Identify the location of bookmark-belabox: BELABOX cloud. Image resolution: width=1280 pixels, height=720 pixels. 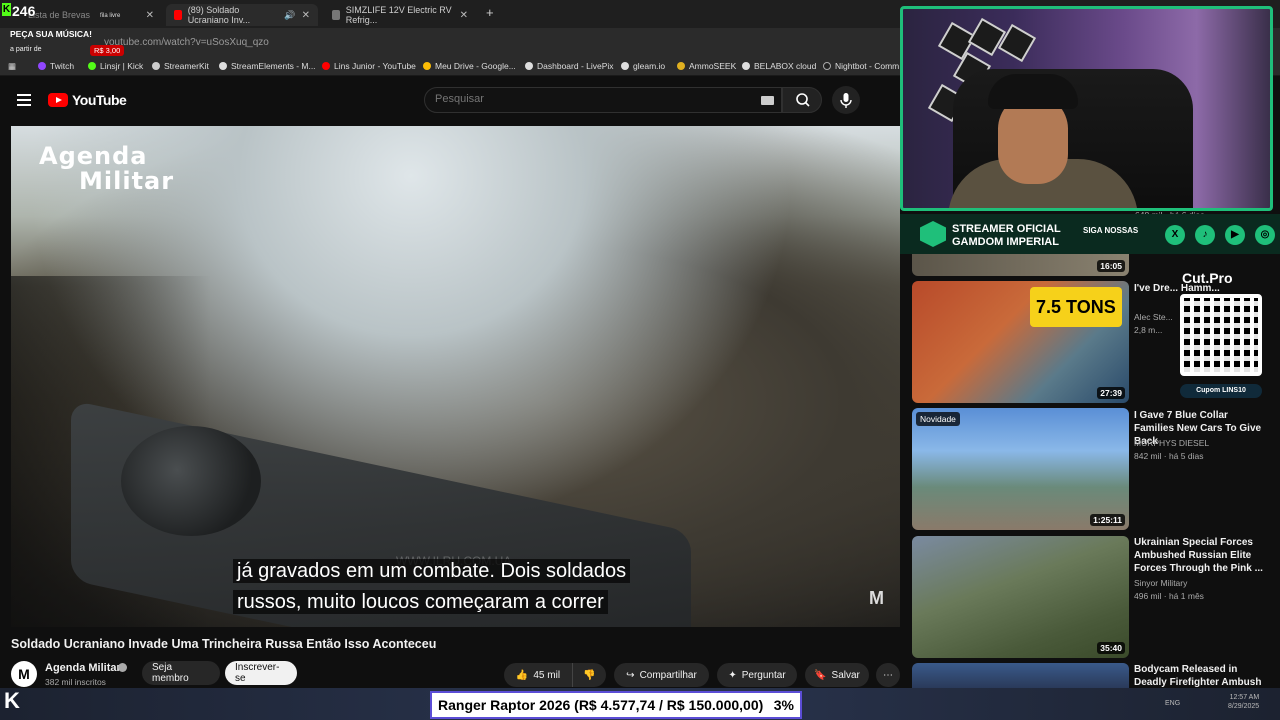
(779, 66).